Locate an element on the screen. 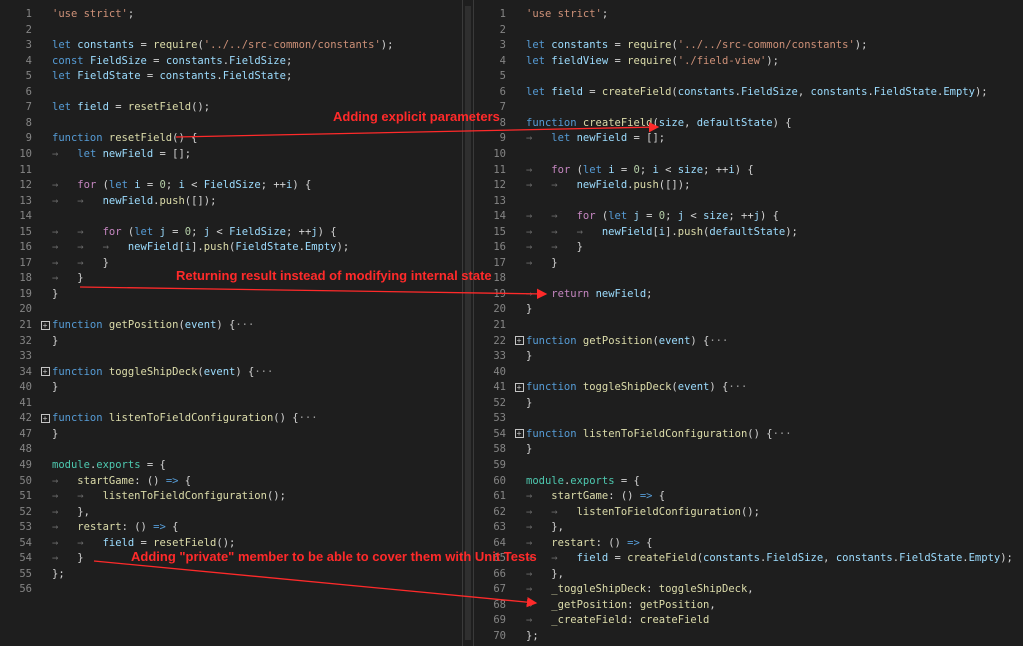 This screenshot has width=1023, height=646. code-line: 41 + function toggleShipDeck(event) {··· is located at coordinates (748, 388).